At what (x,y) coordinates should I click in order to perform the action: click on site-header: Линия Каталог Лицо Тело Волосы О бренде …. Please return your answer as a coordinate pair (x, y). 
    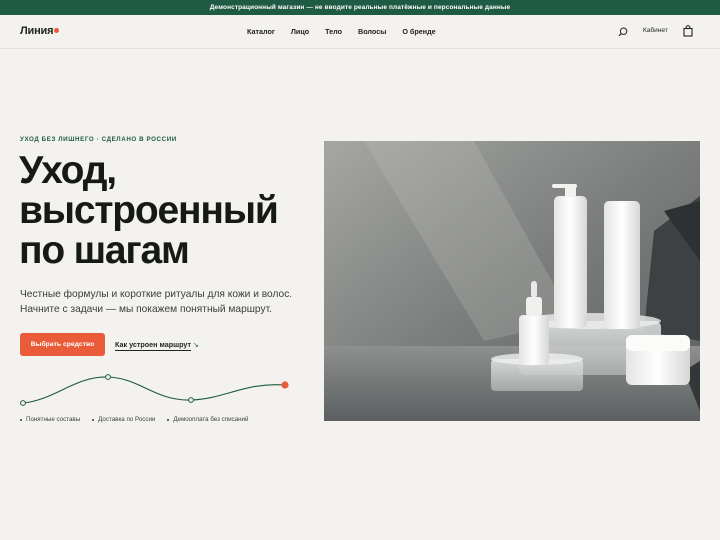
    Looking at the image, I should click on (360, 32).